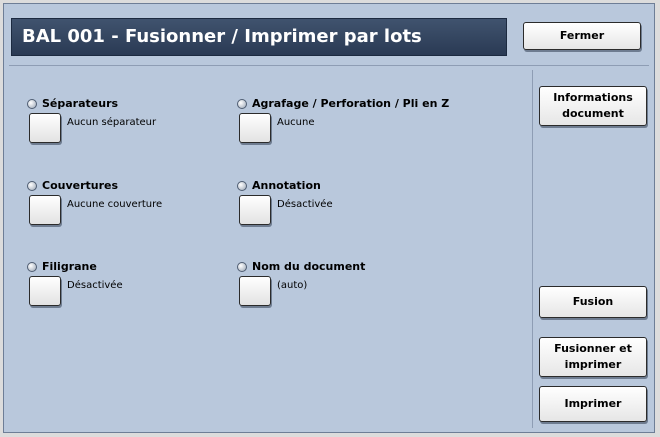  What do you see at coordinates (45, 291) in the screenshot?
I see `watermark-button` at bounding box center [45, 291].